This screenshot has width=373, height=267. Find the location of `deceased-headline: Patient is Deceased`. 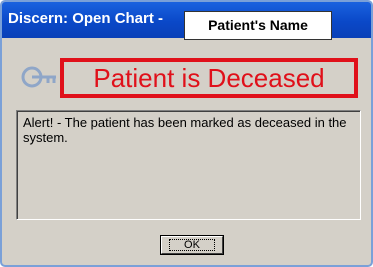

deceased-headline: Patient is Deceased is located at coordinates (209, 78).